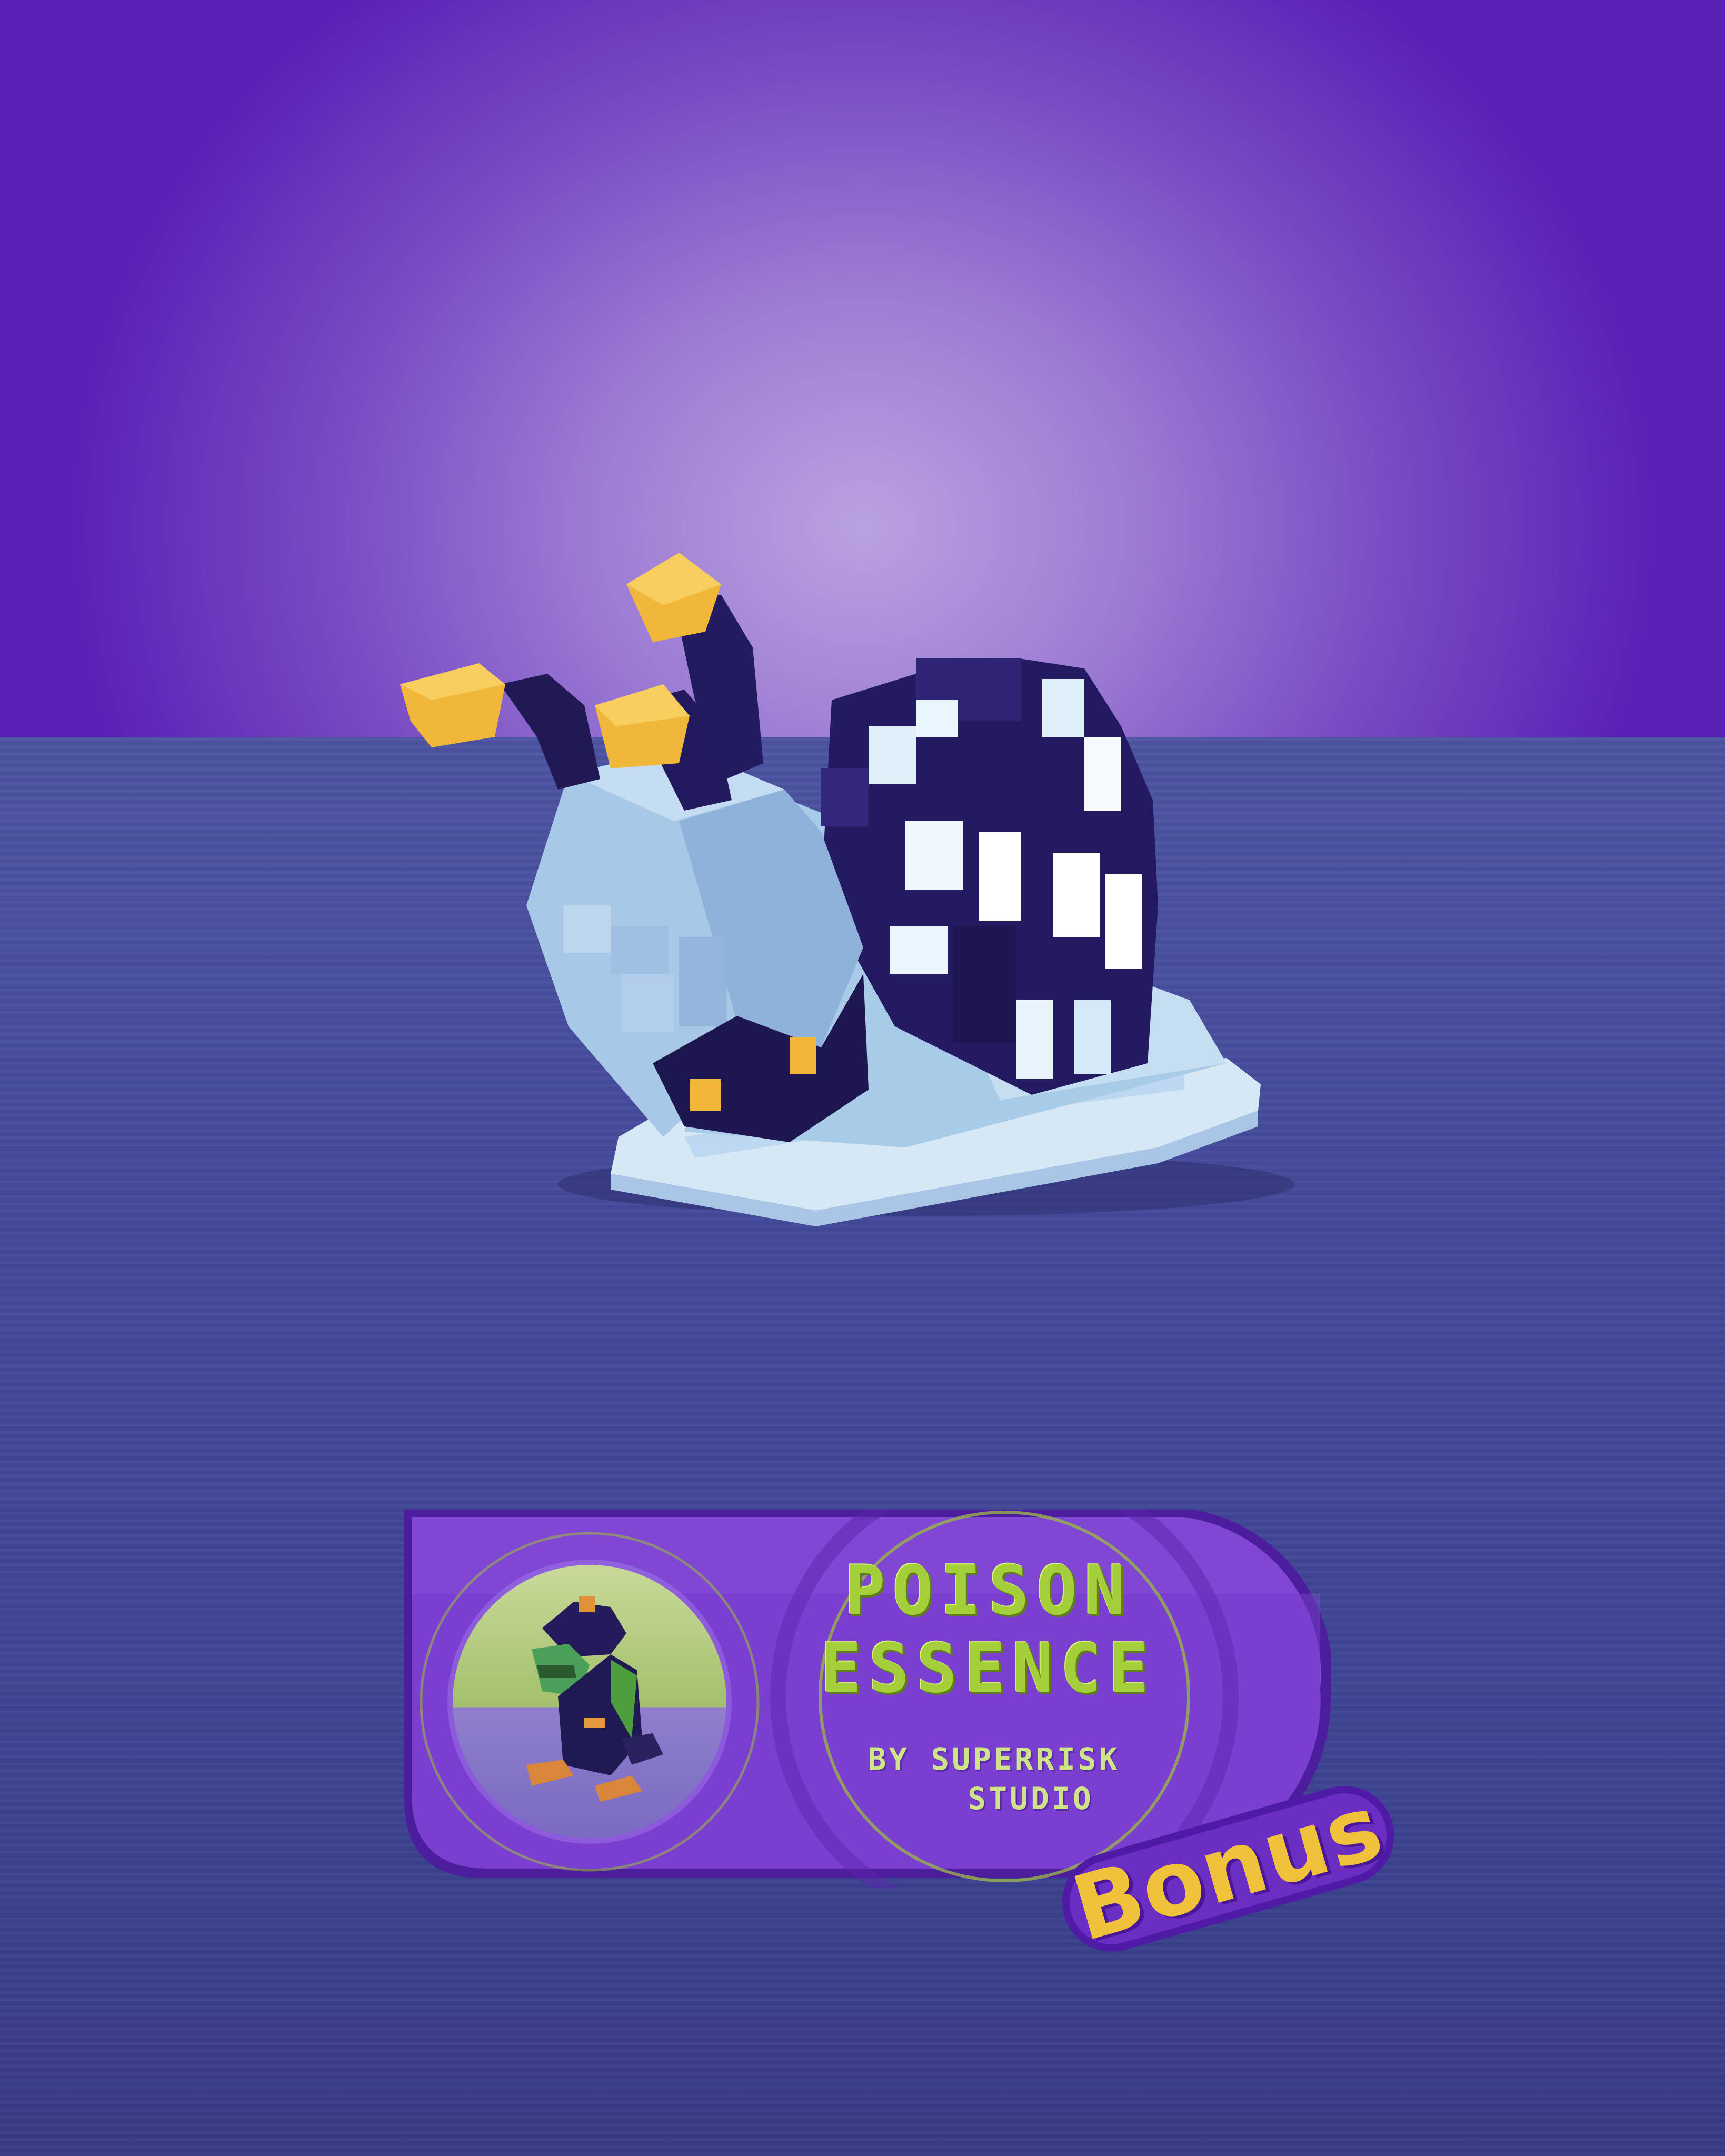 The width and height of the screenshot is (1725, 2156). Describe the element at coordinates (900, 1736) in the screenshot. I see `bonus-banner: POISON ESSENCE BY SUPERRISK STUDIO Bonus` at that location.